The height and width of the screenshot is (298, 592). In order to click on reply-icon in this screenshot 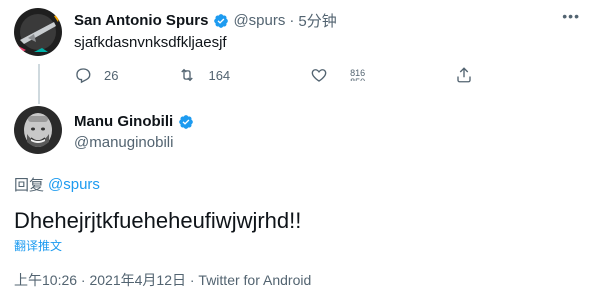, I will do `click(83, 76)`.